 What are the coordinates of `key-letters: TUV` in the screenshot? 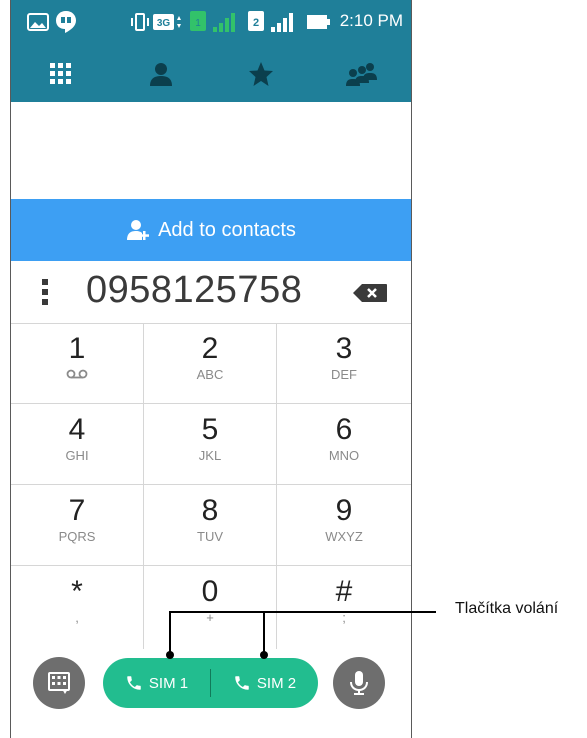 It's located at (210, 536).